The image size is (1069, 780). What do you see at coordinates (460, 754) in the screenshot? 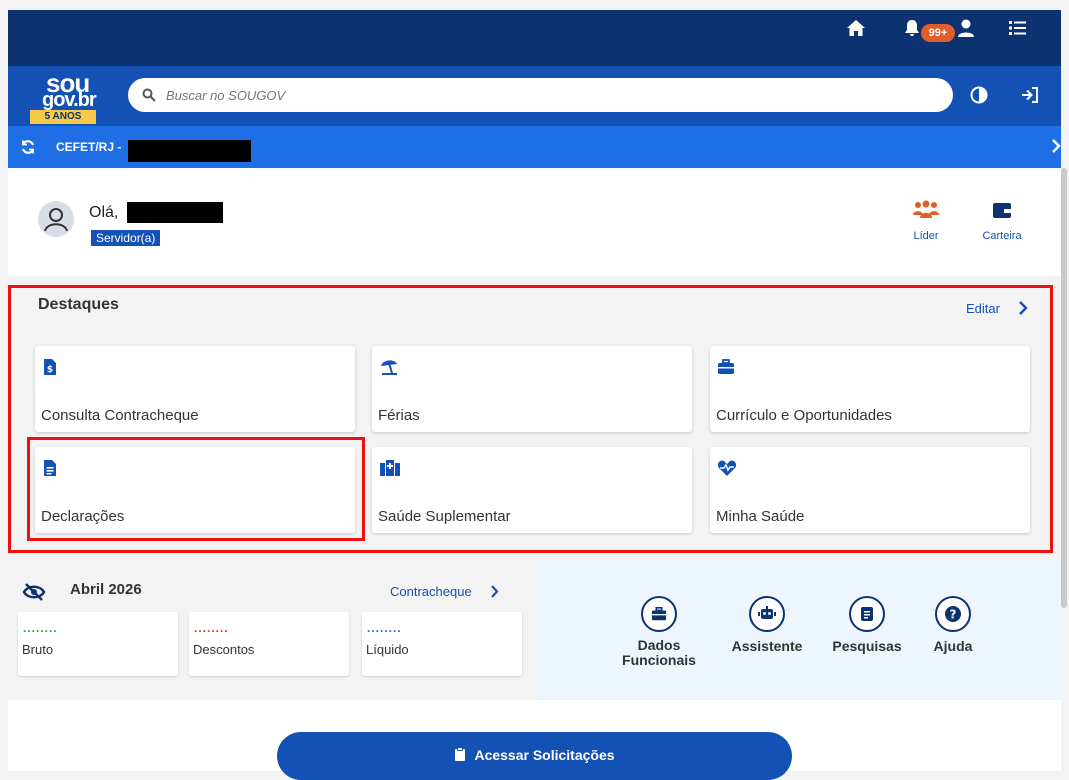
I see `clipboard-icon` at bounding box center [460, 754].